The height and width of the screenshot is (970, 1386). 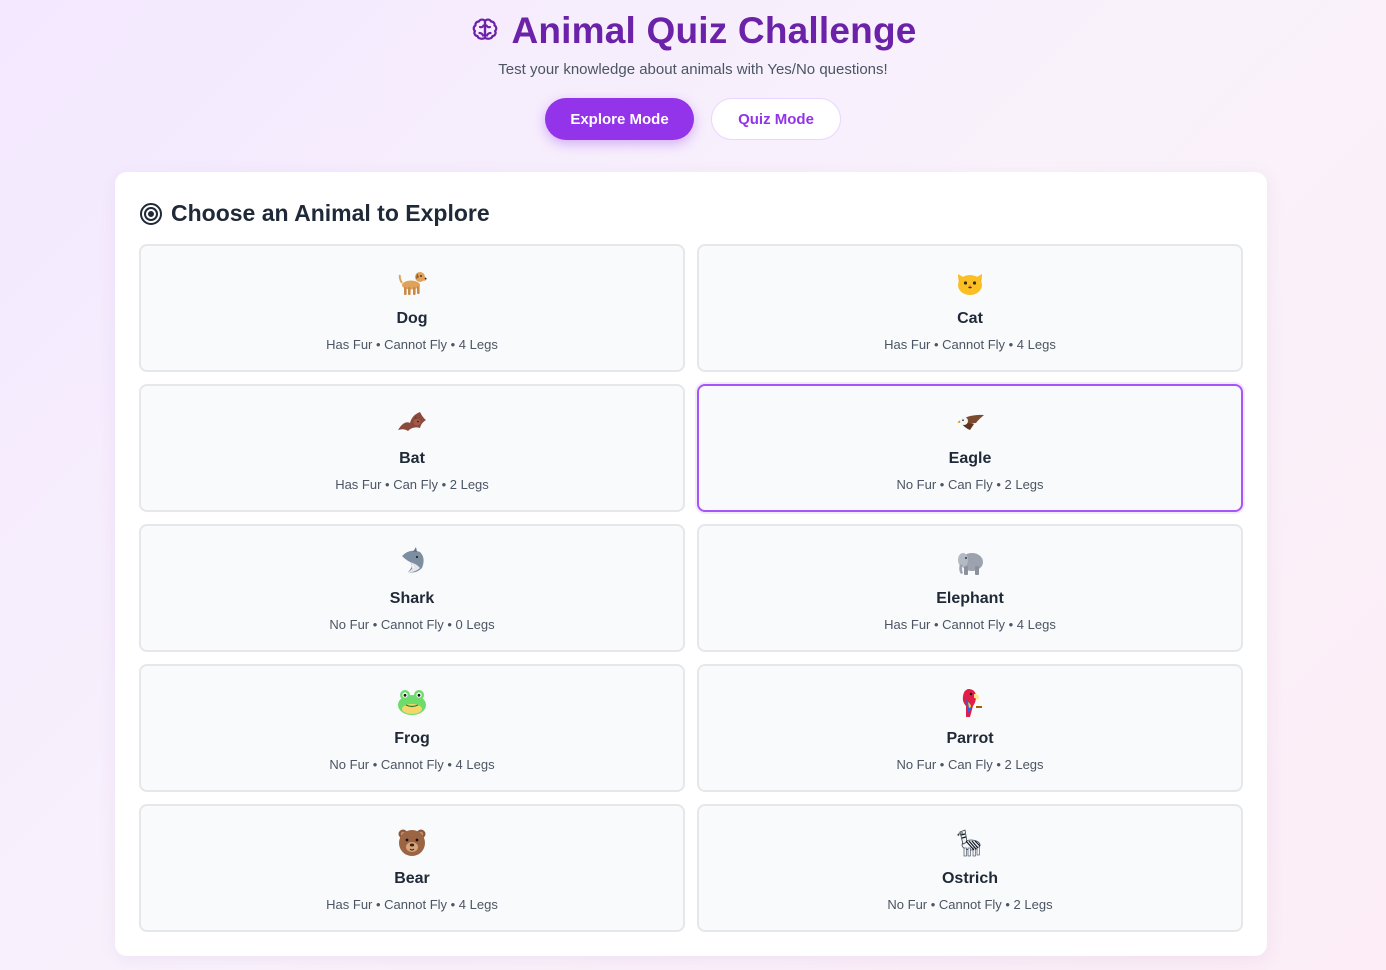 What do you see at coordinates (970, 308) in the screenshot?
I see `animal-card-cat: Cat Has Fur • Cannot Fly • 4 Legs` at bounding box center [970, 308].